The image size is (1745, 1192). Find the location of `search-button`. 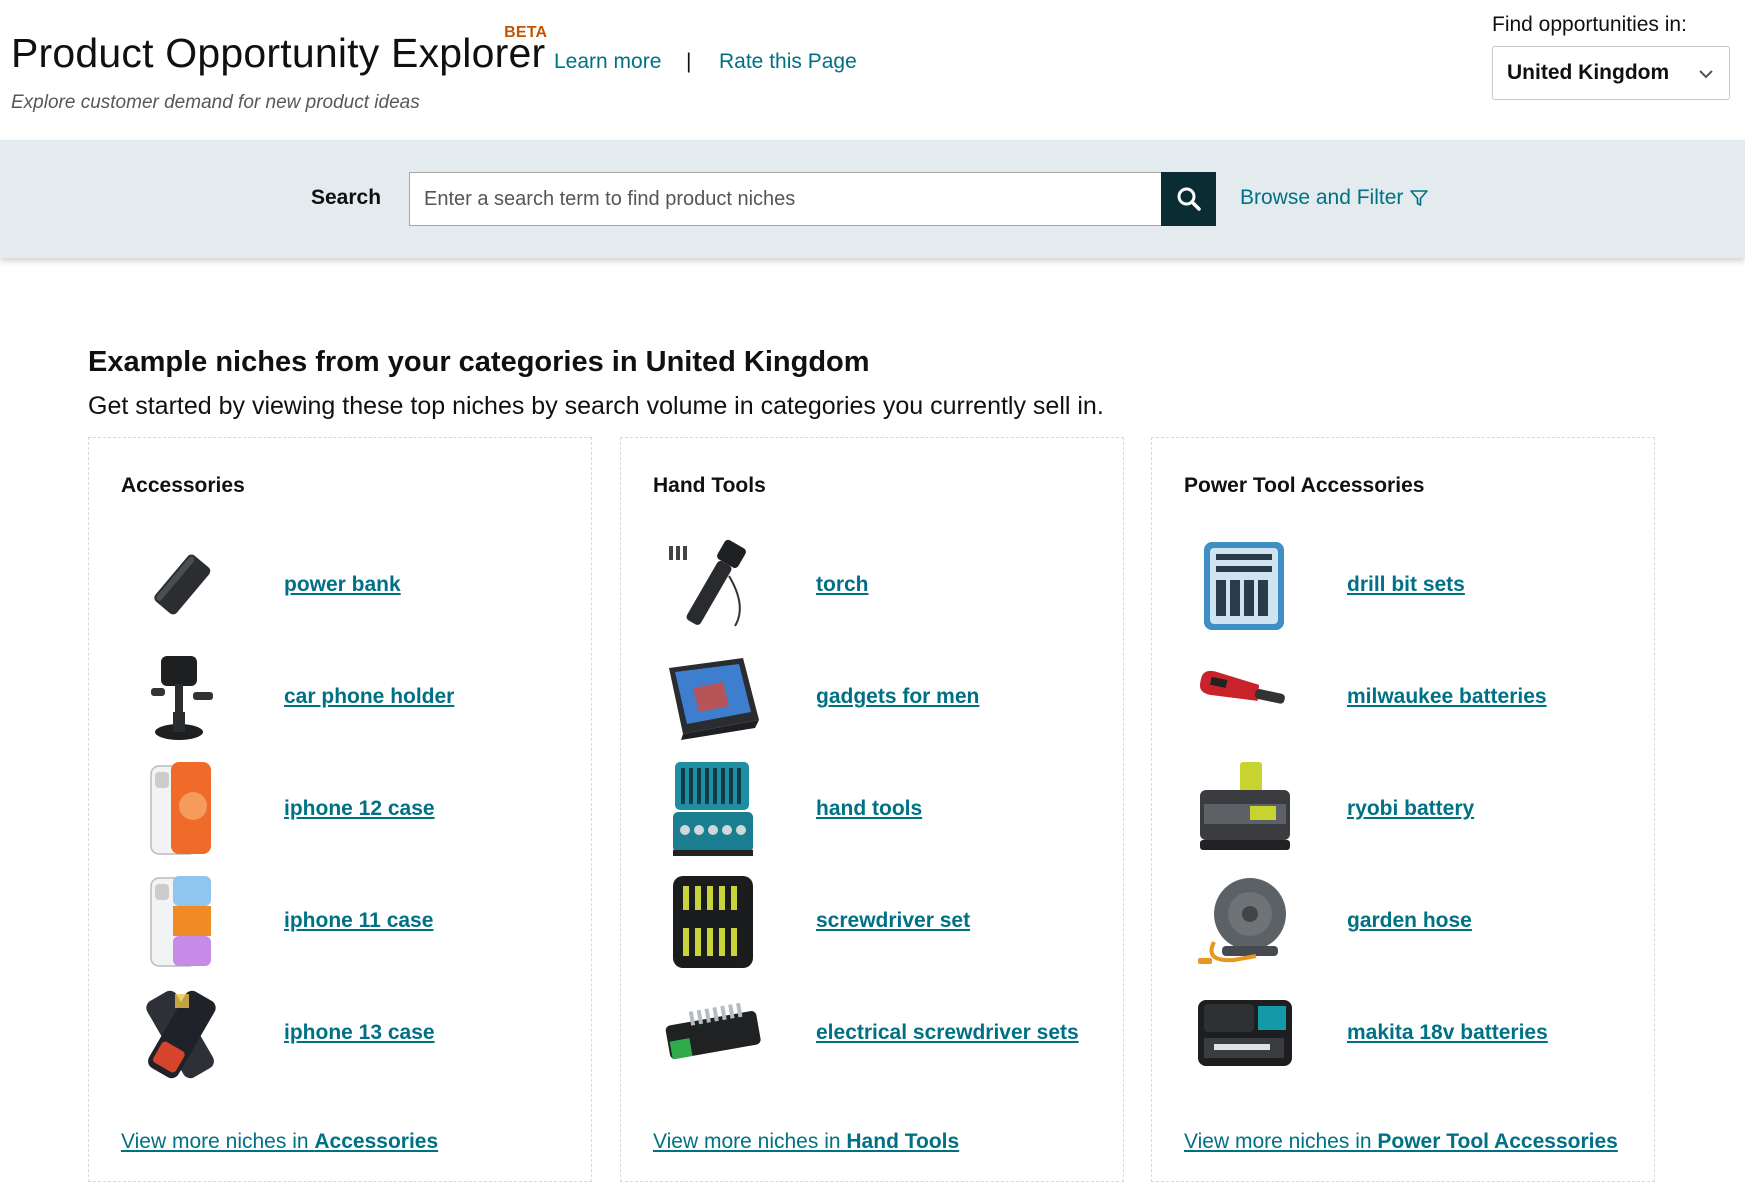

search-button is located at coordinates (1188, 199).